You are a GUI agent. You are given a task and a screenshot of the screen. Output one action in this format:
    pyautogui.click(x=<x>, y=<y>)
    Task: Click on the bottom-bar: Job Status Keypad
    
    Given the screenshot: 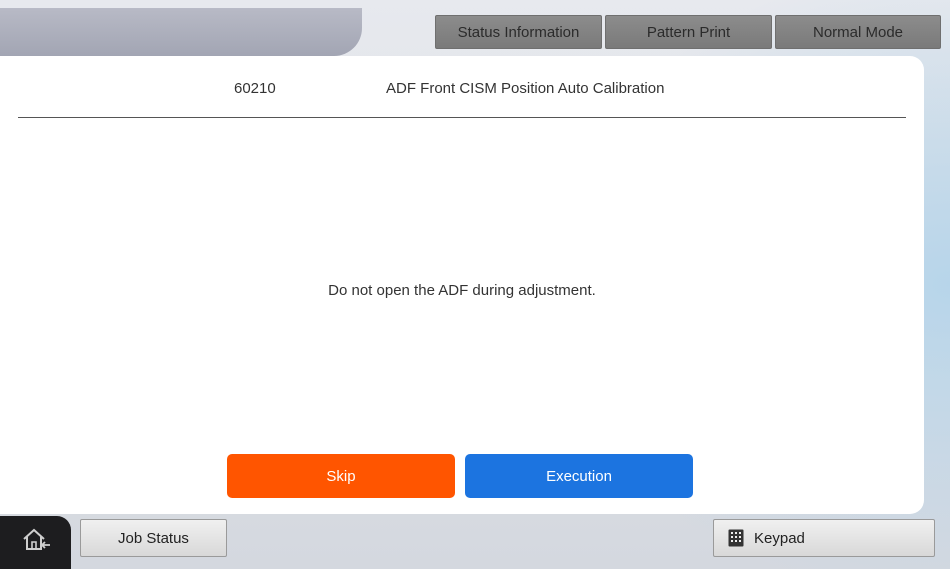 What is the action you would take?
    pyautogui.click(x=475, y=541)
    